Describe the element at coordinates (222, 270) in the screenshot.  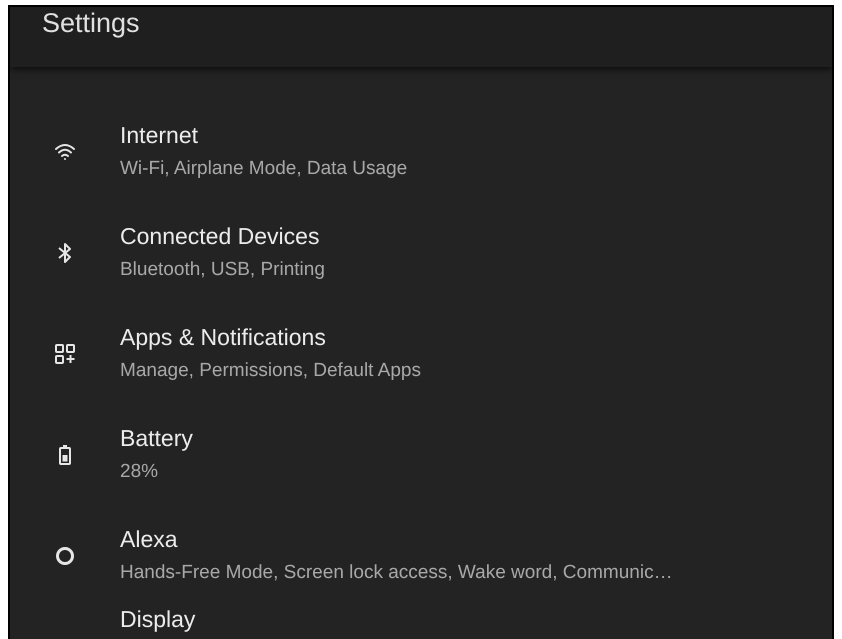
I see `setting-summary: Bluetooth, USB, Printing` at that location.